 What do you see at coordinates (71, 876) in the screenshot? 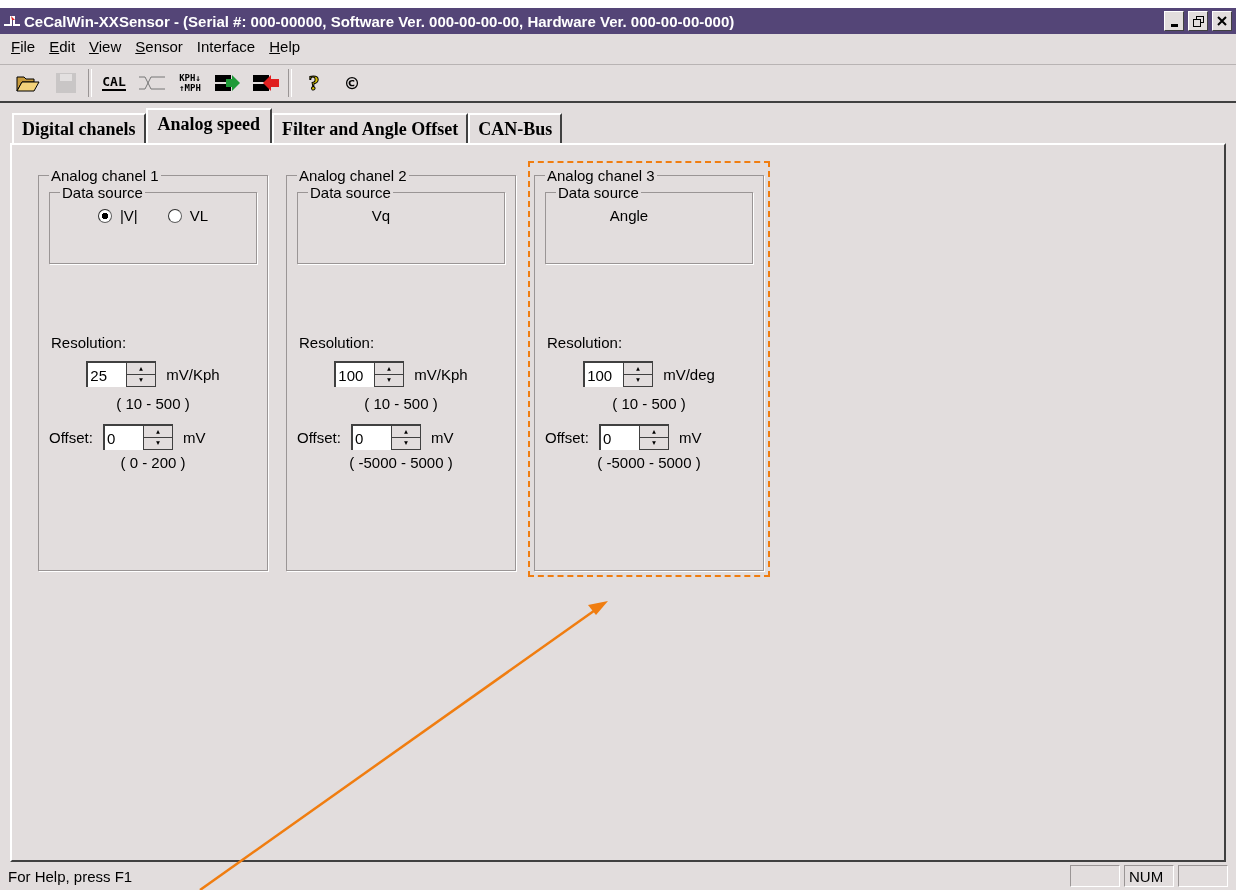
I see `status-text: For Help, press F1` at bounding box center [71, 876].